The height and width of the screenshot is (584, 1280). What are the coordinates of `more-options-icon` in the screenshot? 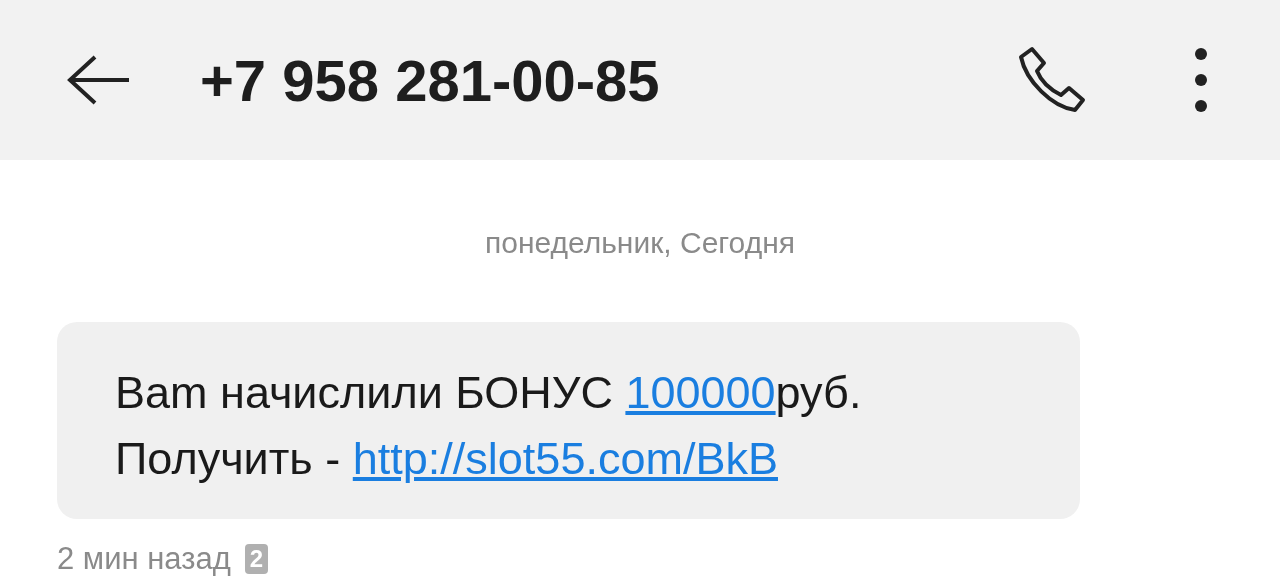 It's located at (1201, 80).